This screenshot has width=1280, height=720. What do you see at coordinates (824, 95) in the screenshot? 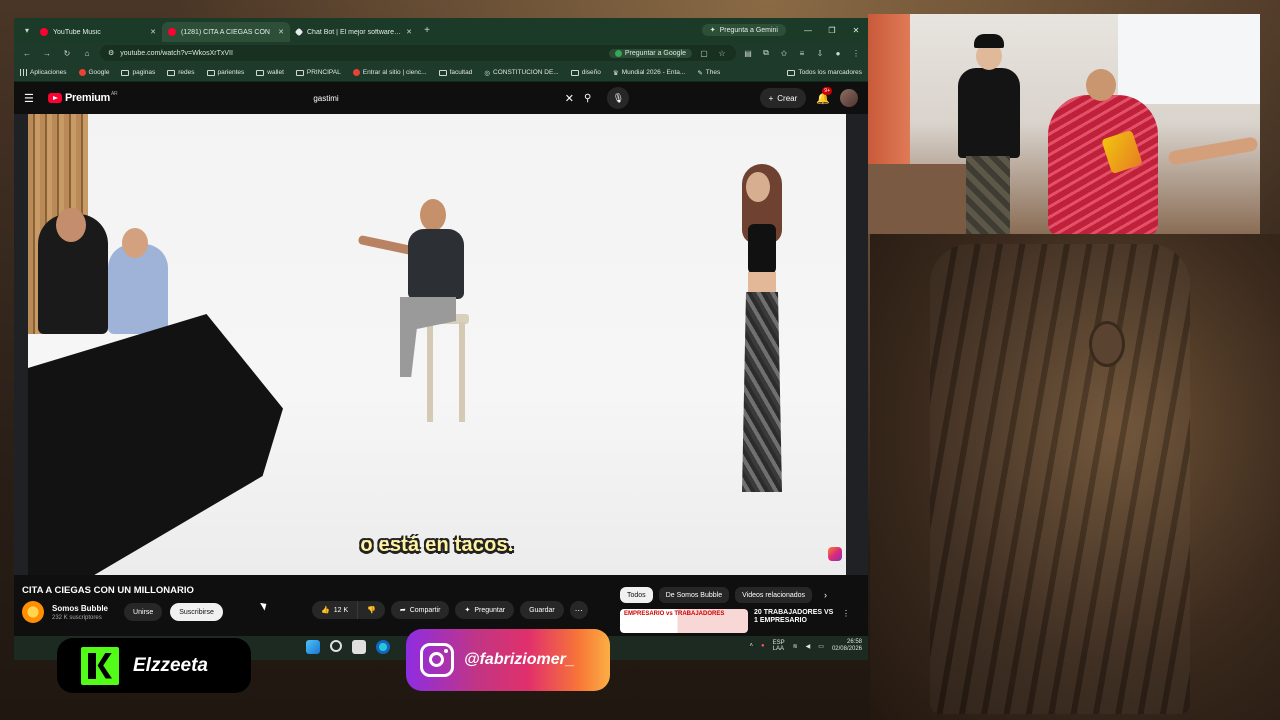
I see `notifications-bell-icon: 🔔 9+` at bounding box center [824, 95].